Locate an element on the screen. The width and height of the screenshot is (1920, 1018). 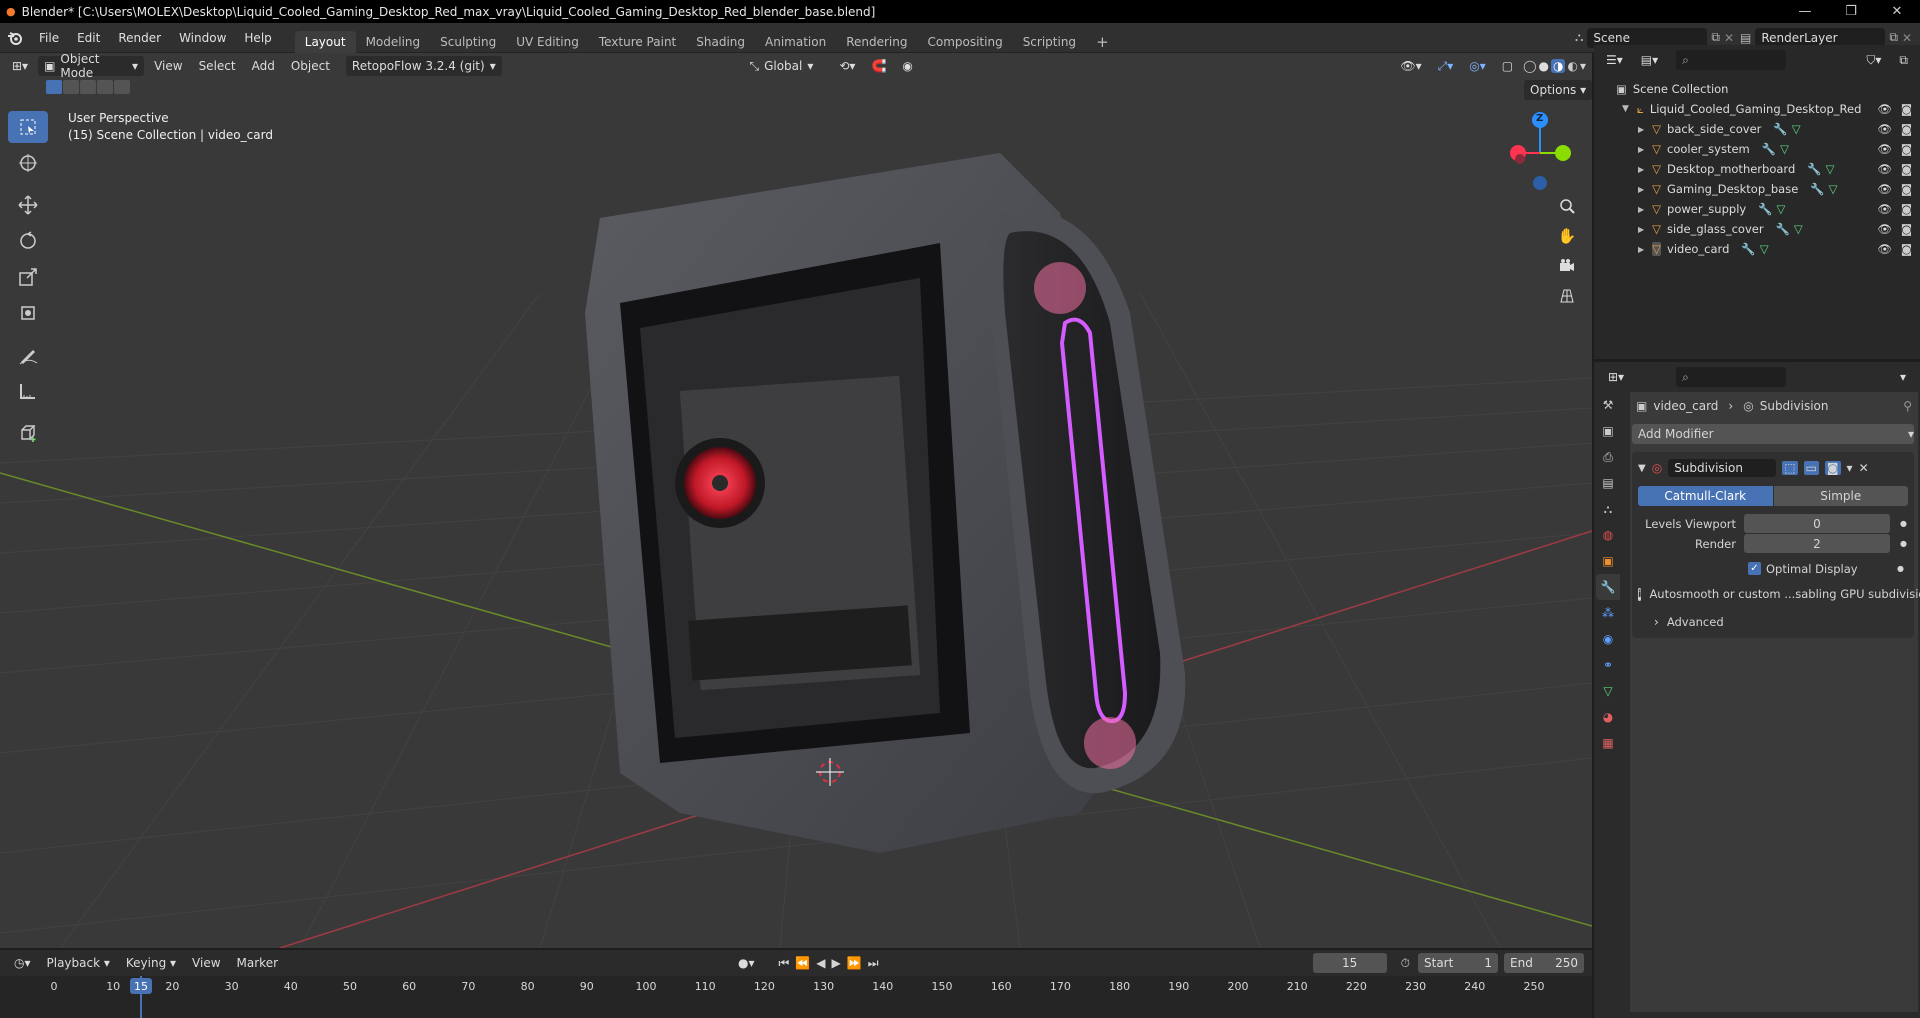
retopoflow-menu: RetopoFlow 3.2.4 (git) ▾ is located at coordinates (423, 66).